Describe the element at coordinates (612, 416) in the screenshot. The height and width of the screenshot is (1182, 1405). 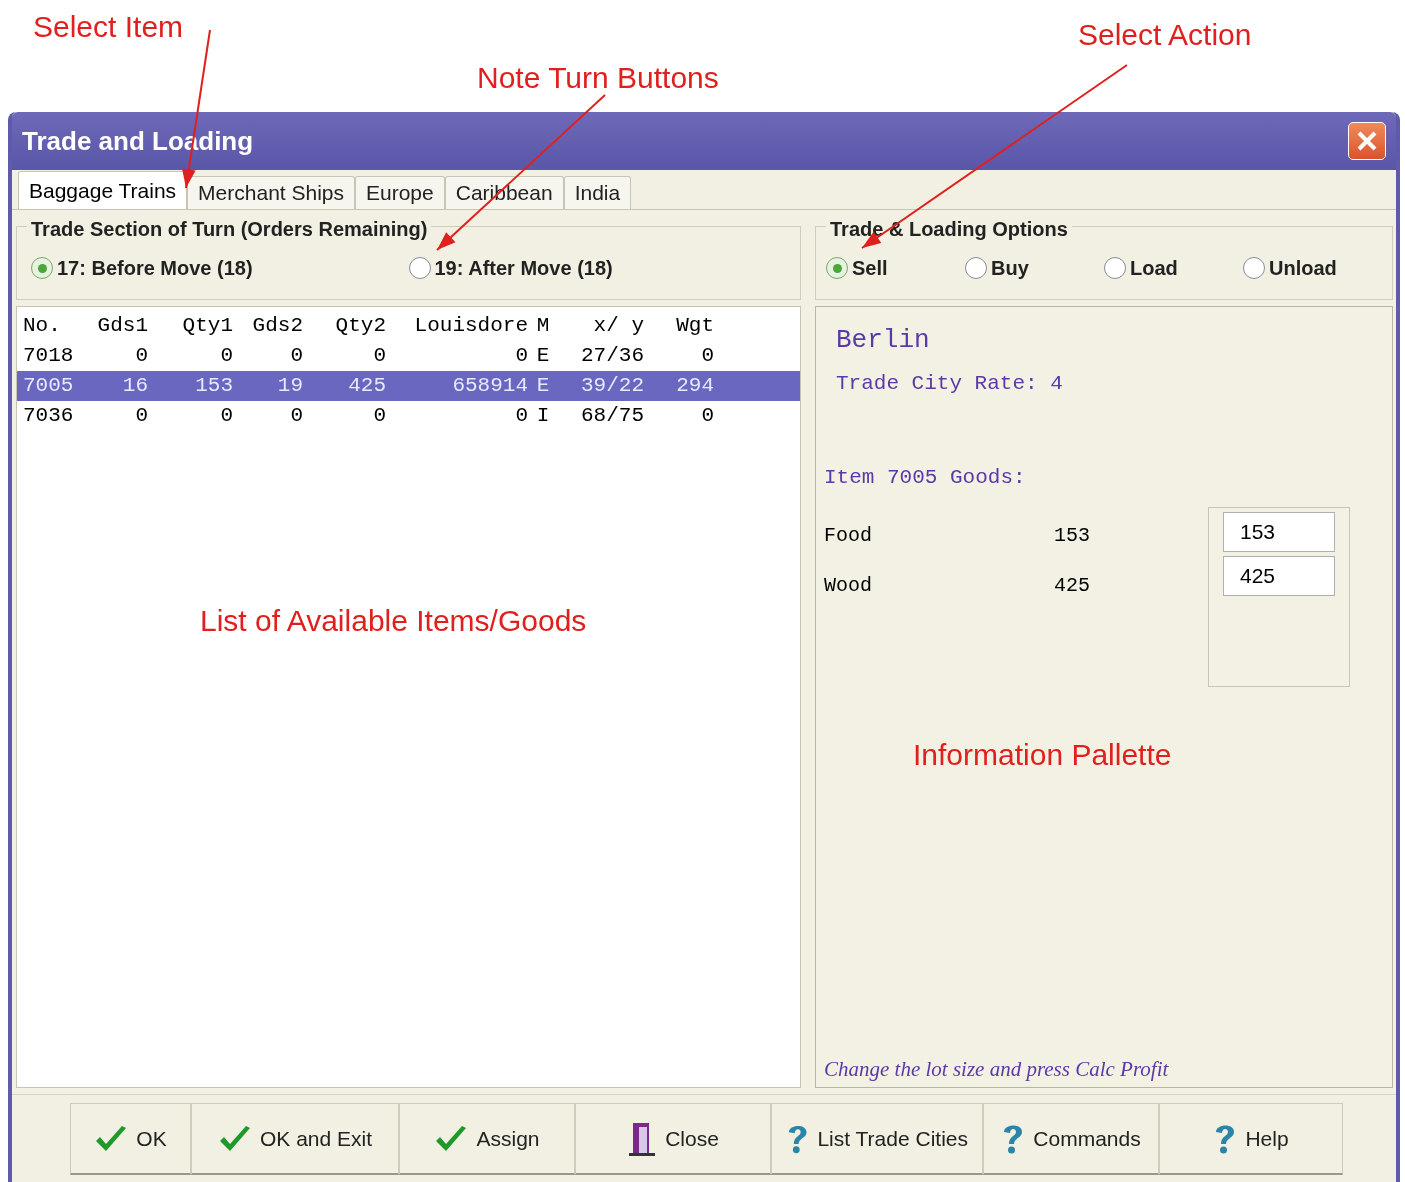
I see `table-cell-text: 68/75` at that location.